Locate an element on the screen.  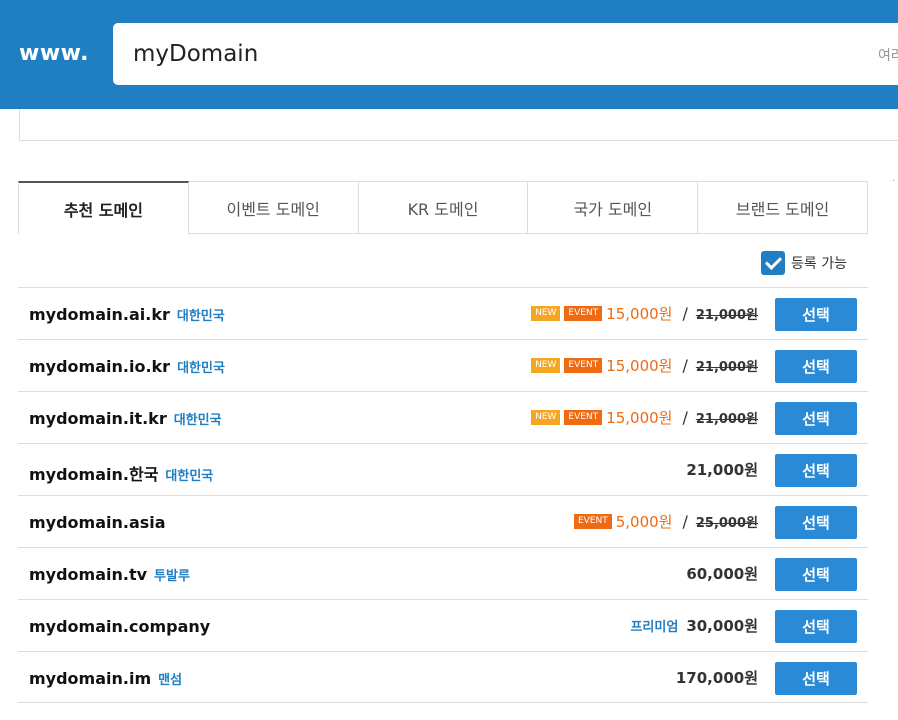
premium-tag: 프리미엄 is located at coordinates (654, 627).